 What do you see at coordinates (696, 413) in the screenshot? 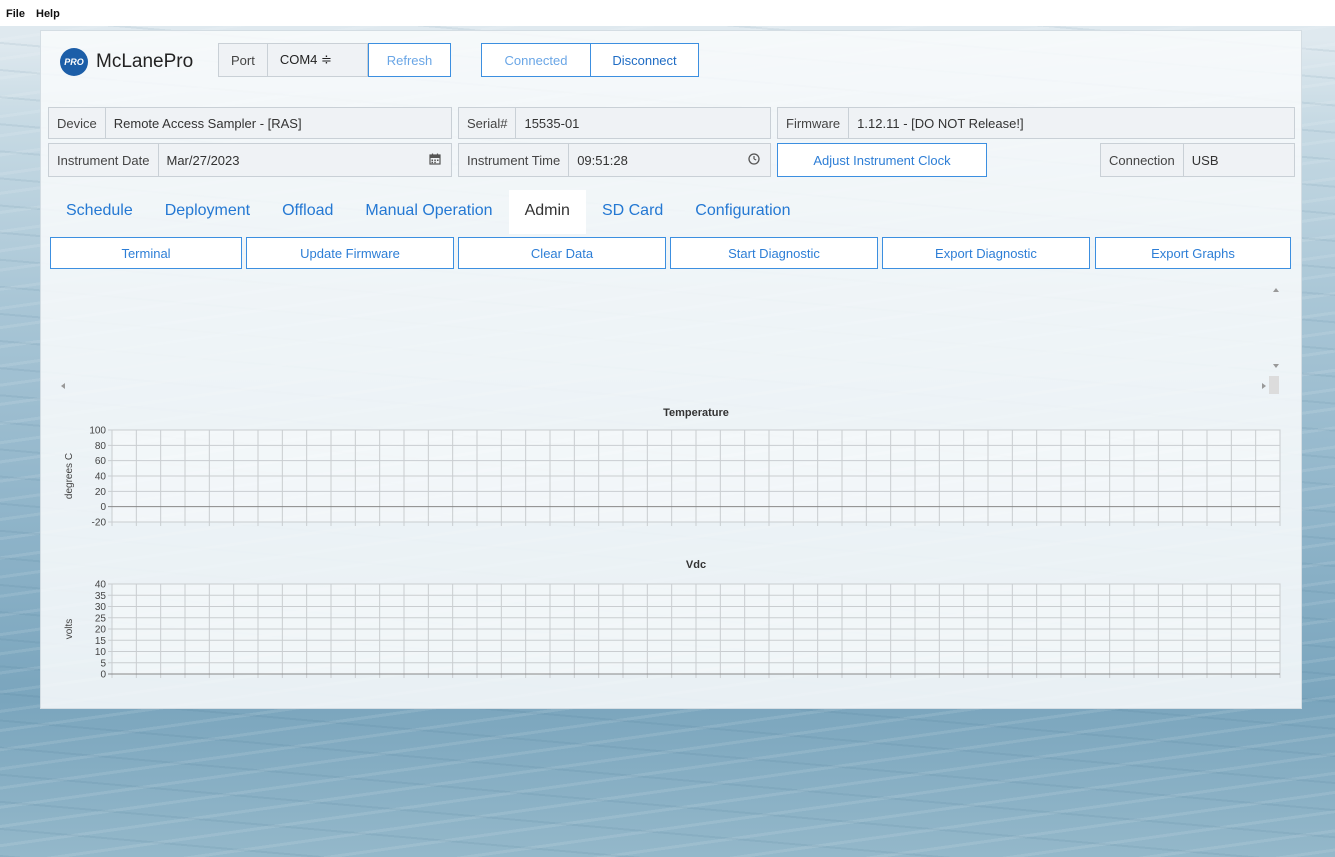
I see `chart-title: Temperature` at bounding box center [696, 413].